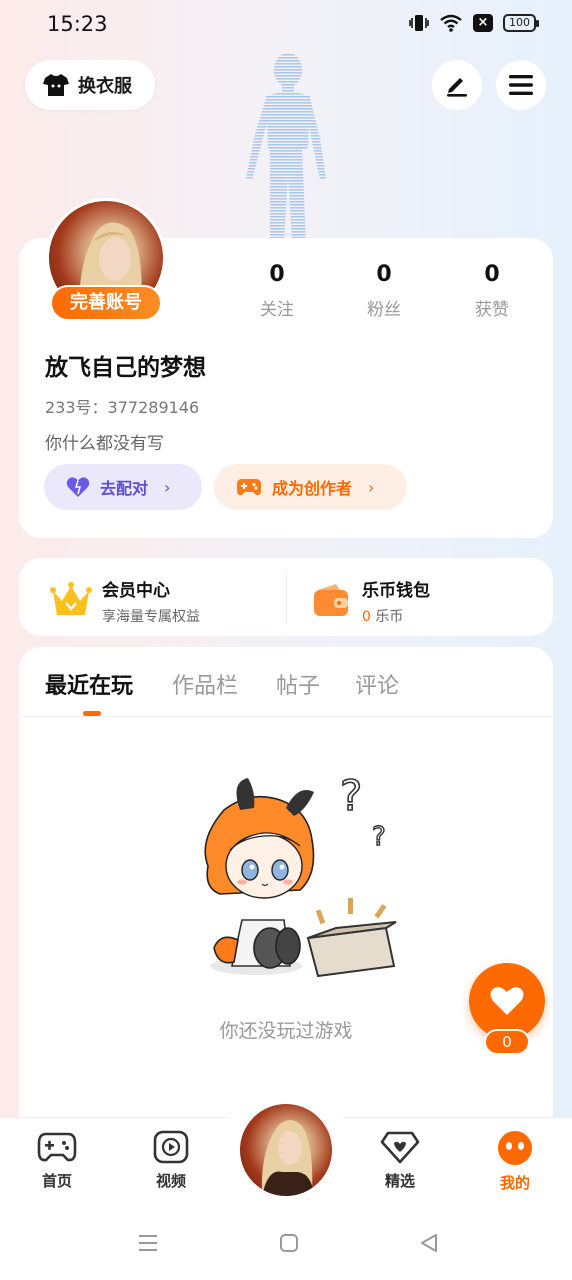 The image size is (572, 1280). Describe the element at coordinates (277, 310) in the screenshot. I see `stat-following-label: 关注` at that location.